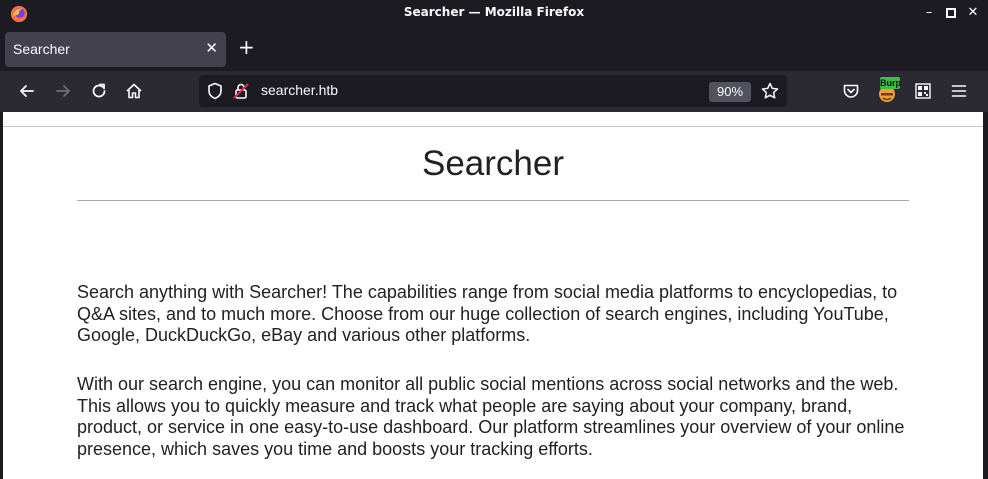  Describe the element at coordinates (63, 91) in the screenshot. I see `forward-arrow-icon` at that location.